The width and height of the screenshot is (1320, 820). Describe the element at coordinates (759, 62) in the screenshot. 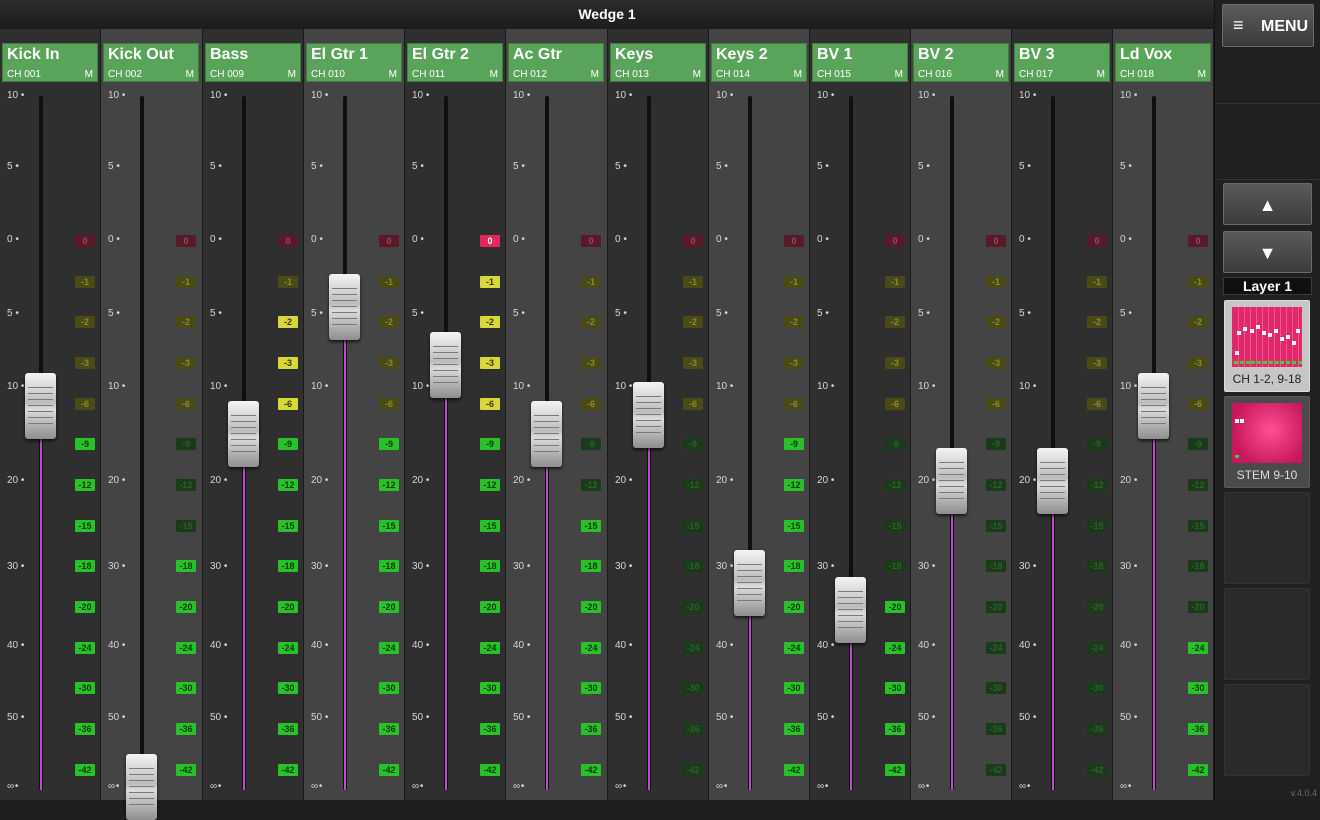

I see `channel-header: Keys 2 CH 014 M` at that location.